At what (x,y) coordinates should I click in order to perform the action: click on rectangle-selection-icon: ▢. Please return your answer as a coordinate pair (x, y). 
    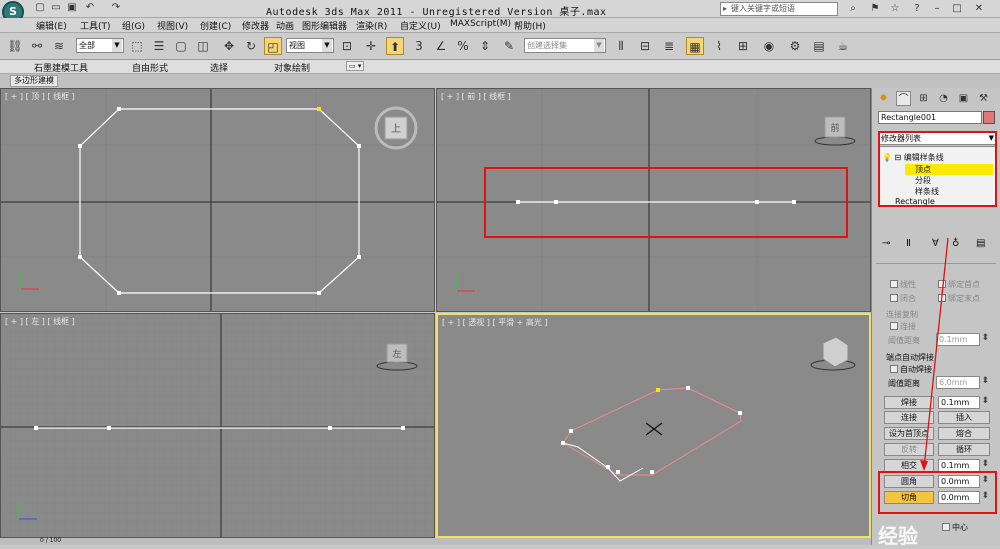
    Looking at the image, I should click on (181, 46).